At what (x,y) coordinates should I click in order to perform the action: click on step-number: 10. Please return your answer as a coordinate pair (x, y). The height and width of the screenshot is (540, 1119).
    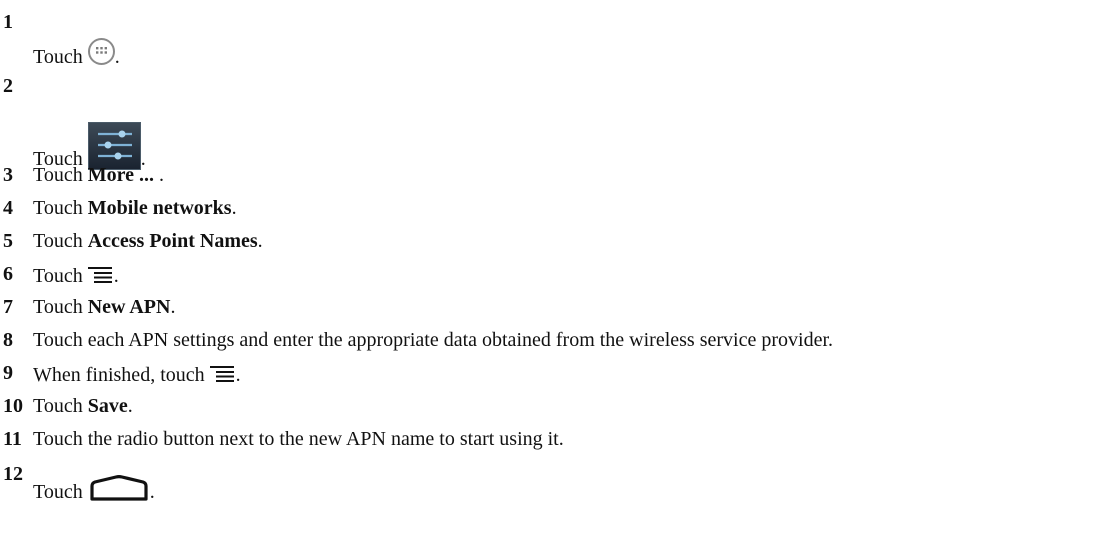
    Looking at the image, I should click on (13, 406).